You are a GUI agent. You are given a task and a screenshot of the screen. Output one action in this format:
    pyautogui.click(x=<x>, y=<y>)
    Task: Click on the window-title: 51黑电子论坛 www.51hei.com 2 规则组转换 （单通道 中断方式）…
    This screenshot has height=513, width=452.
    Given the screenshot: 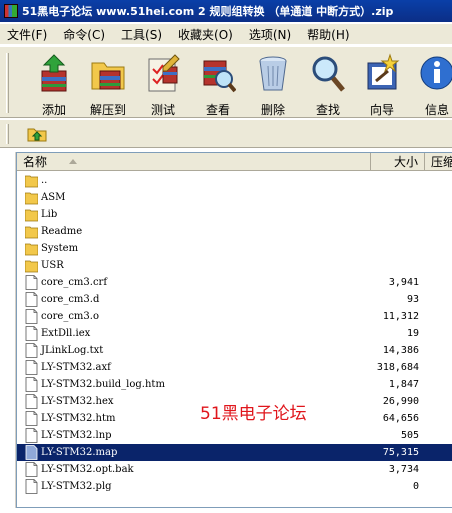 What is the action you would take?
    pyautogui.click(x=208, y=11)
    